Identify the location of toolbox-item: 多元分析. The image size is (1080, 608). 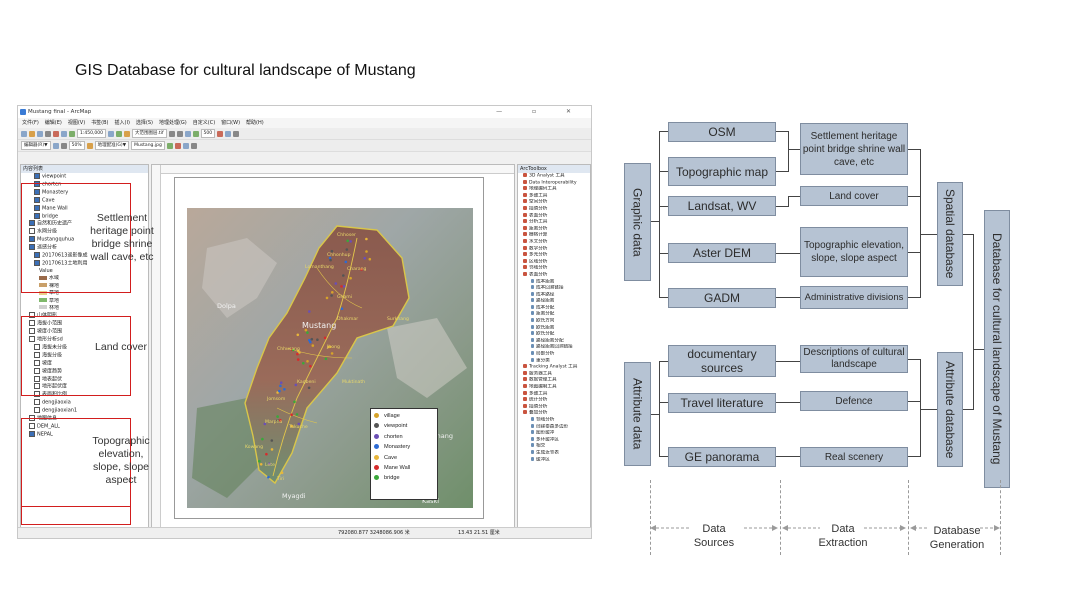
(555, 255).